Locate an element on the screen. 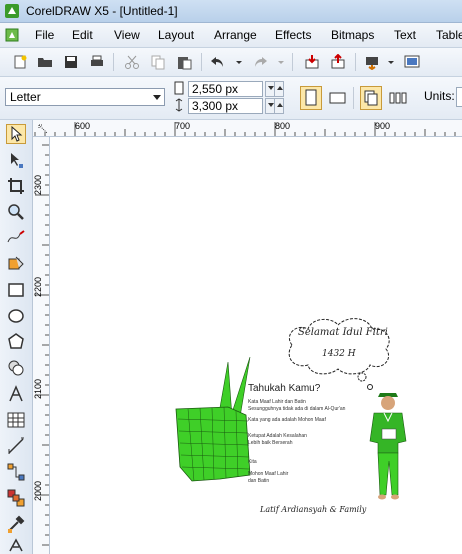 This screenshot has height=554, width=462. landscape-orientation-icon is located at coordinates (337, 98).